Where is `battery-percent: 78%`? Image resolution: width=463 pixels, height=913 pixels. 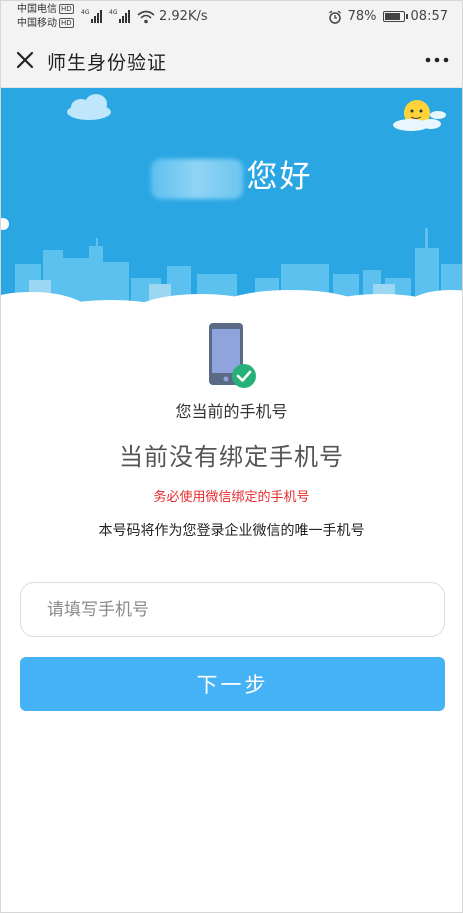 battery-percent: 78% is located at coordinates (362, 16).